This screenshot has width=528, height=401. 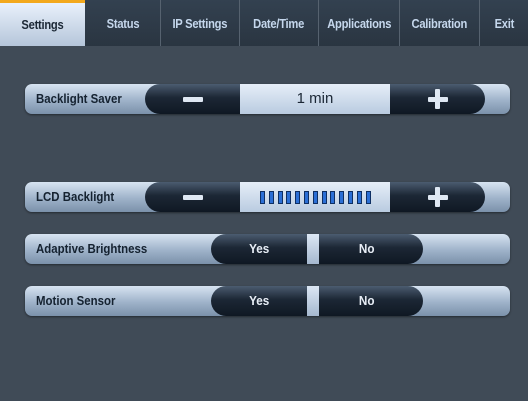 What do you see at coordinates (367, 248) in the screenshot?
I see `adaptive-brightness-no-label: No` at bounding box center [367, 248].